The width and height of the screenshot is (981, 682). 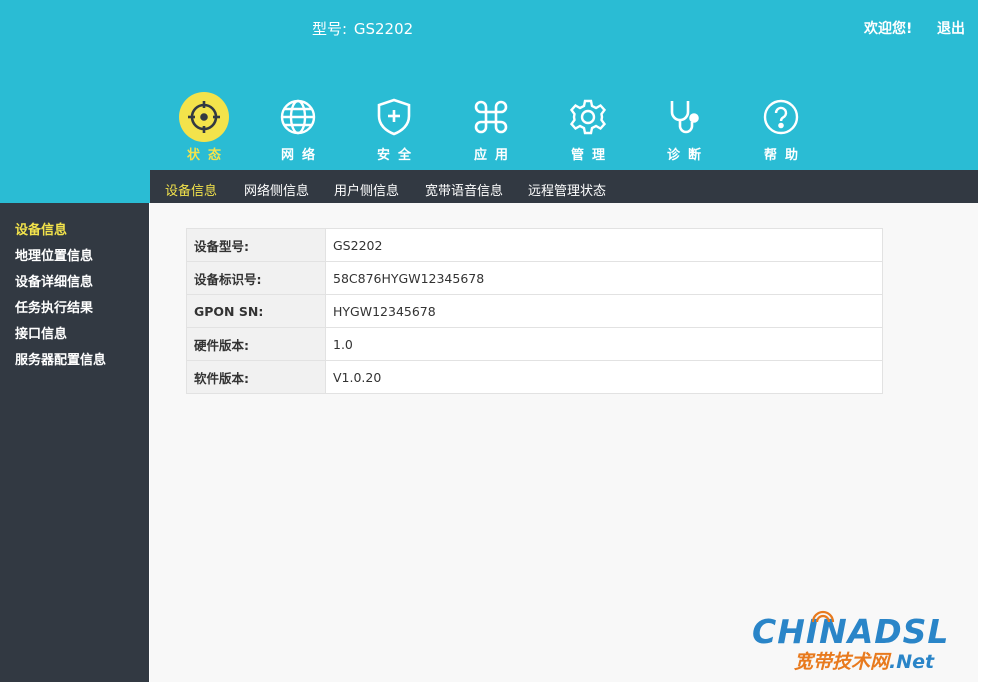 I want to click on row-value: 58C876HYGW12345678, so click(x=604, y=278).